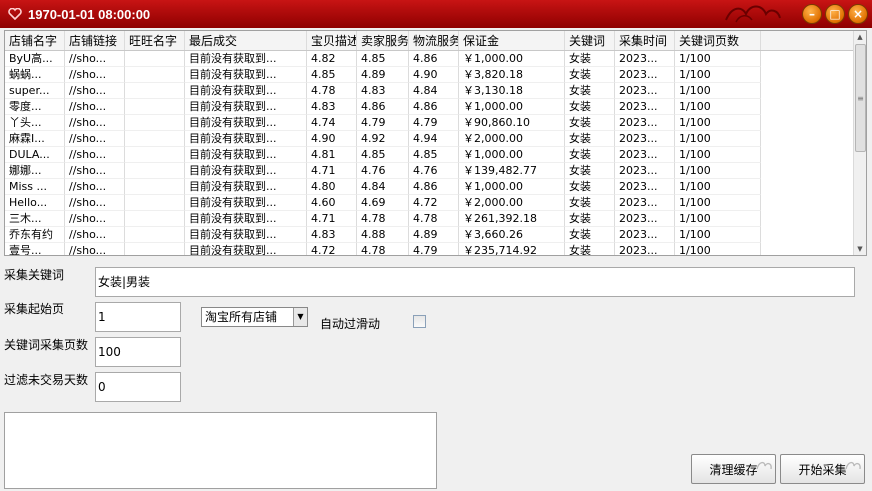 This screenshot has height=491, width=872. Describe the element at coordinates (860, 37) in the screenshot. I see `scroll-up-icon: ▲` at that location.